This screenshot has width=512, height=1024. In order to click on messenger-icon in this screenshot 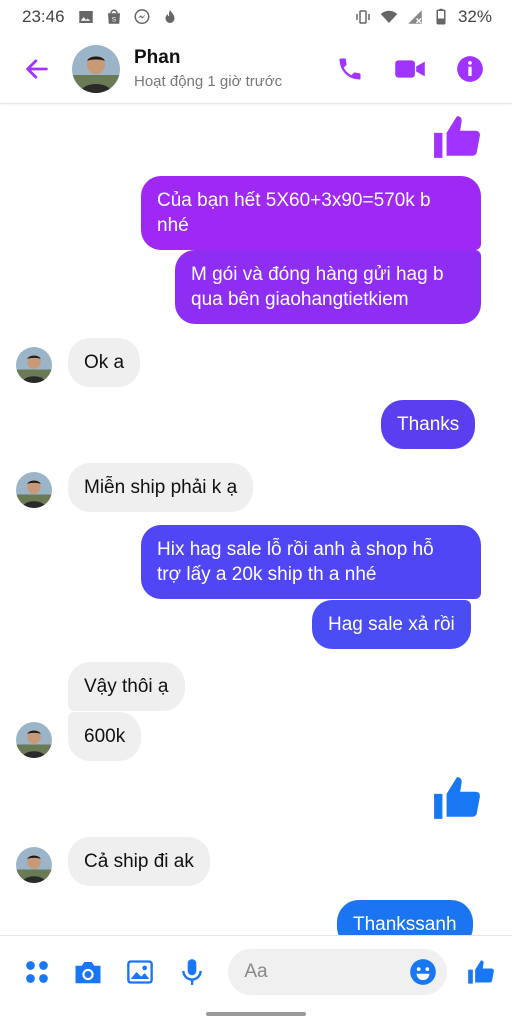, I will do `click(142, 17)`.